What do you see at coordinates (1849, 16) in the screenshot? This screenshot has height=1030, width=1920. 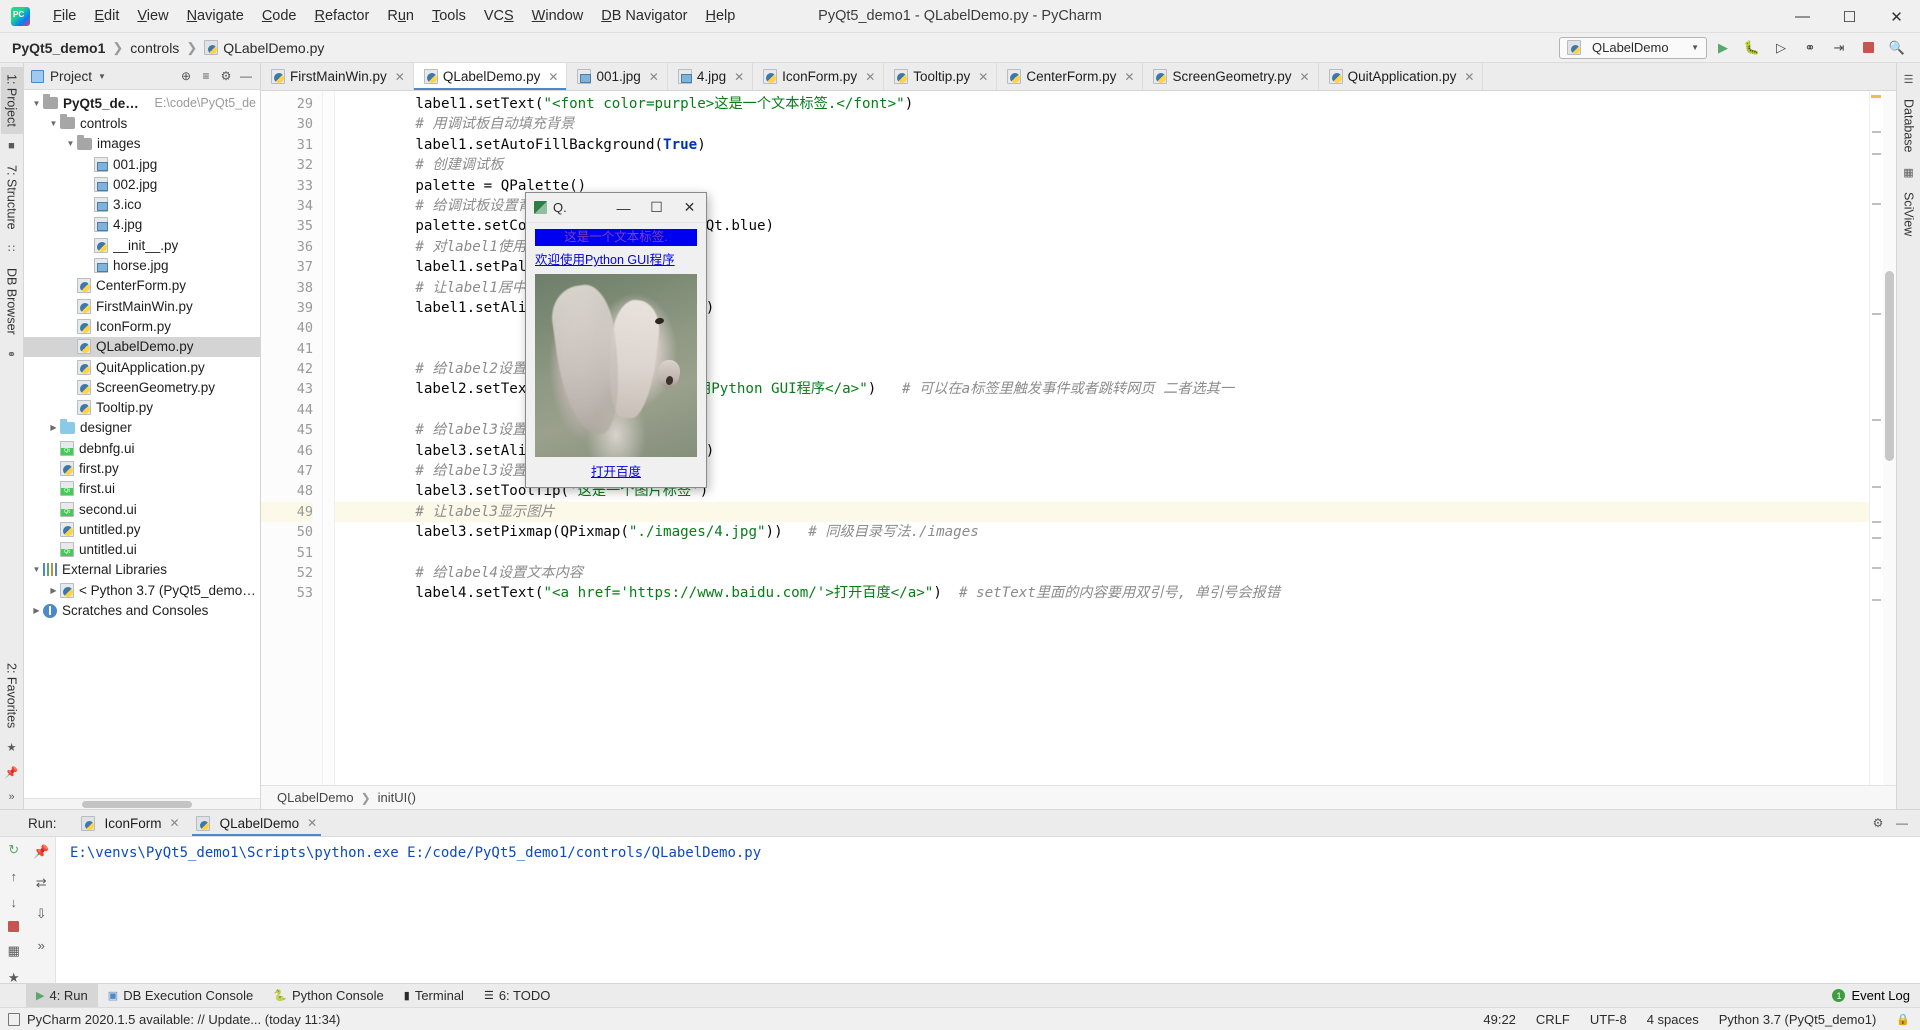 I see `maximize-button: ☐` at bounding box center [1849, 16].